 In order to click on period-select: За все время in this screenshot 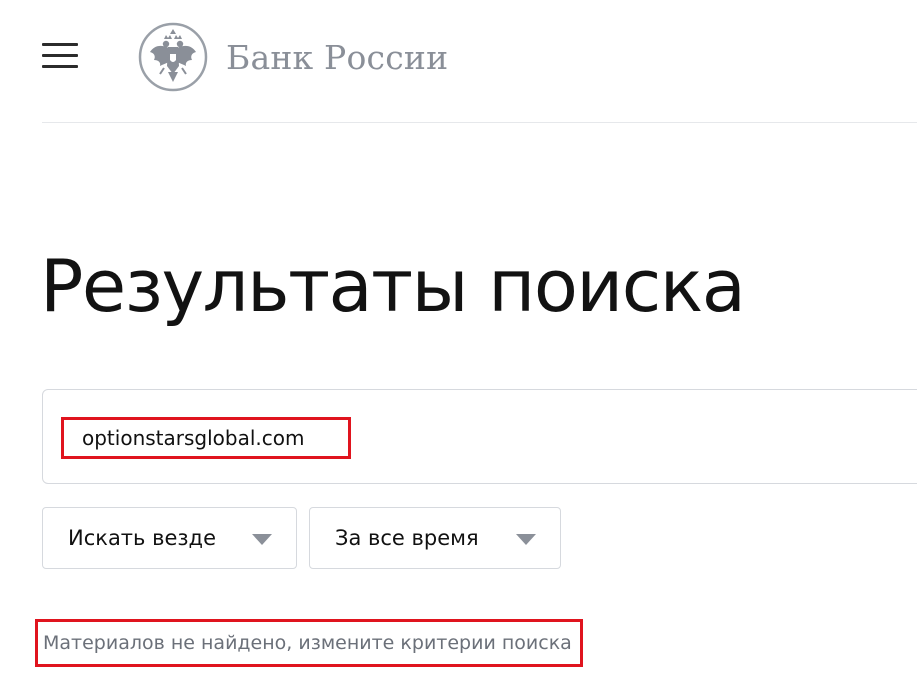, I will do `click(435, 538)`.